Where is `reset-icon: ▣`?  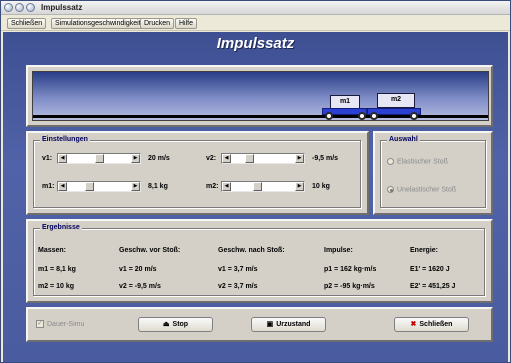
reset-icon: ▣ is located at coordinates (270, 324).